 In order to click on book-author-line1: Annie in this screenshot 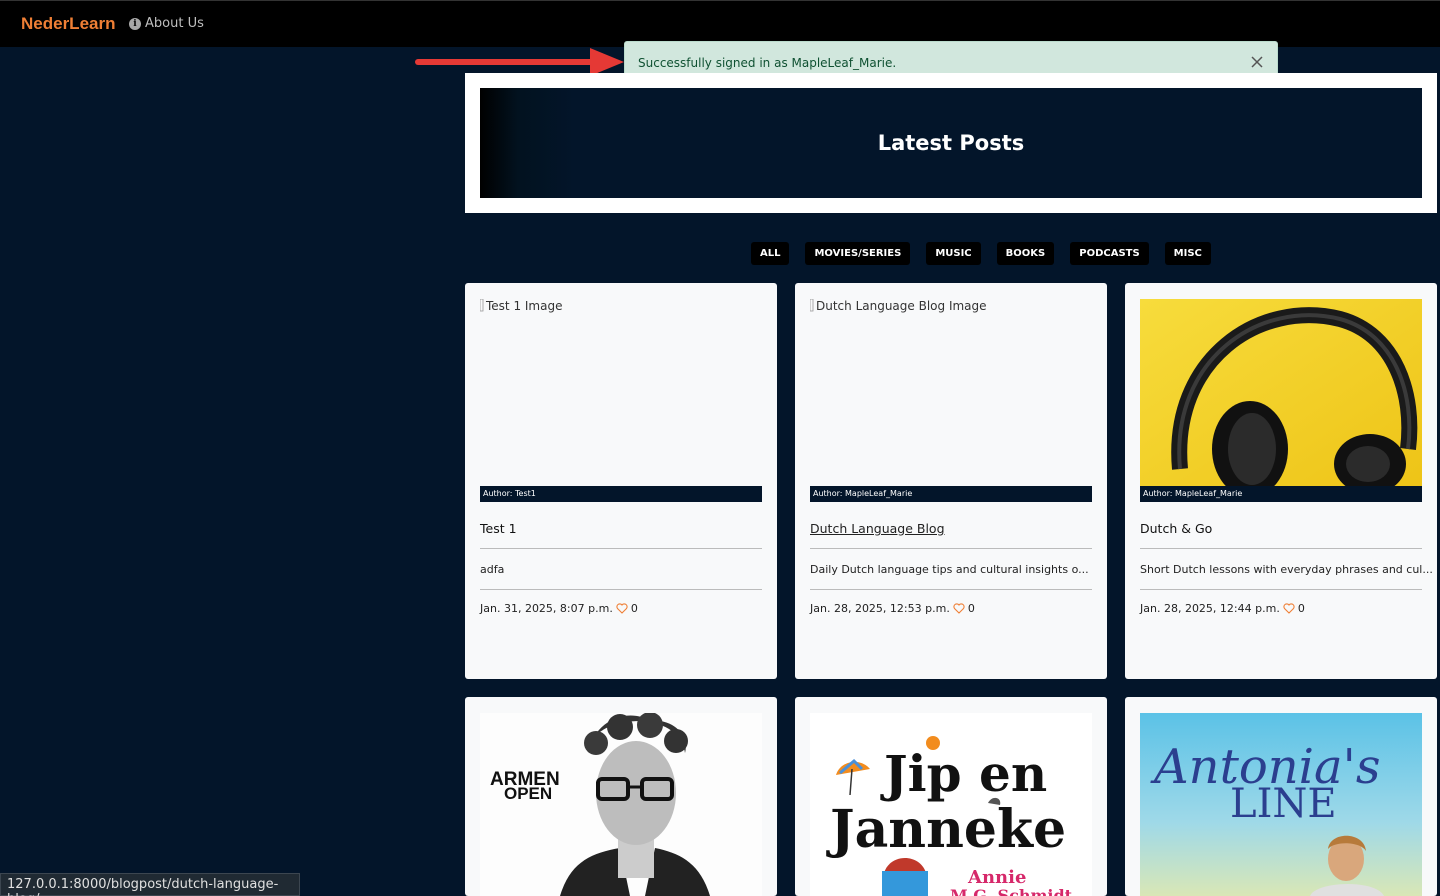, I will do `click(996, 877)`.